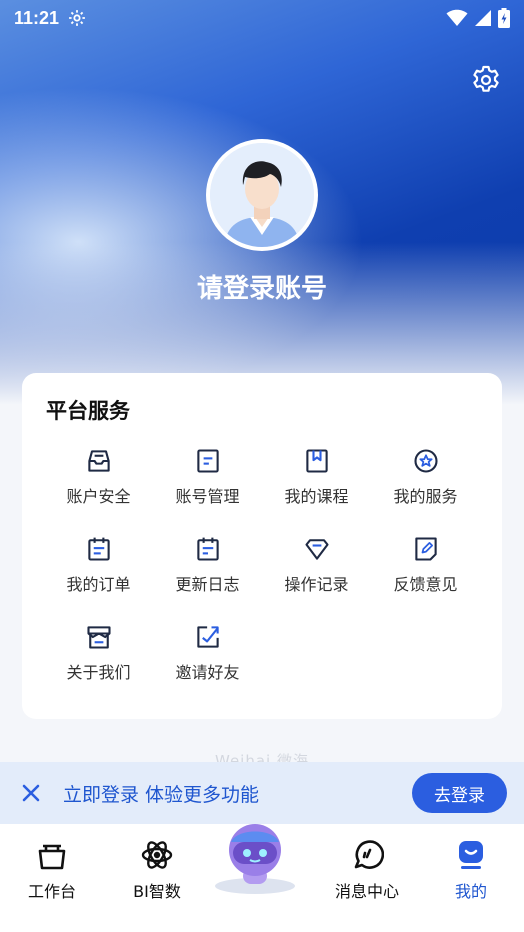 The width and height of the screenshot is (524, 932). What do you see at coordinates (98, 584) in the screenshot?
I see `service-label: 我的订单` at bounding box center [98, 584].